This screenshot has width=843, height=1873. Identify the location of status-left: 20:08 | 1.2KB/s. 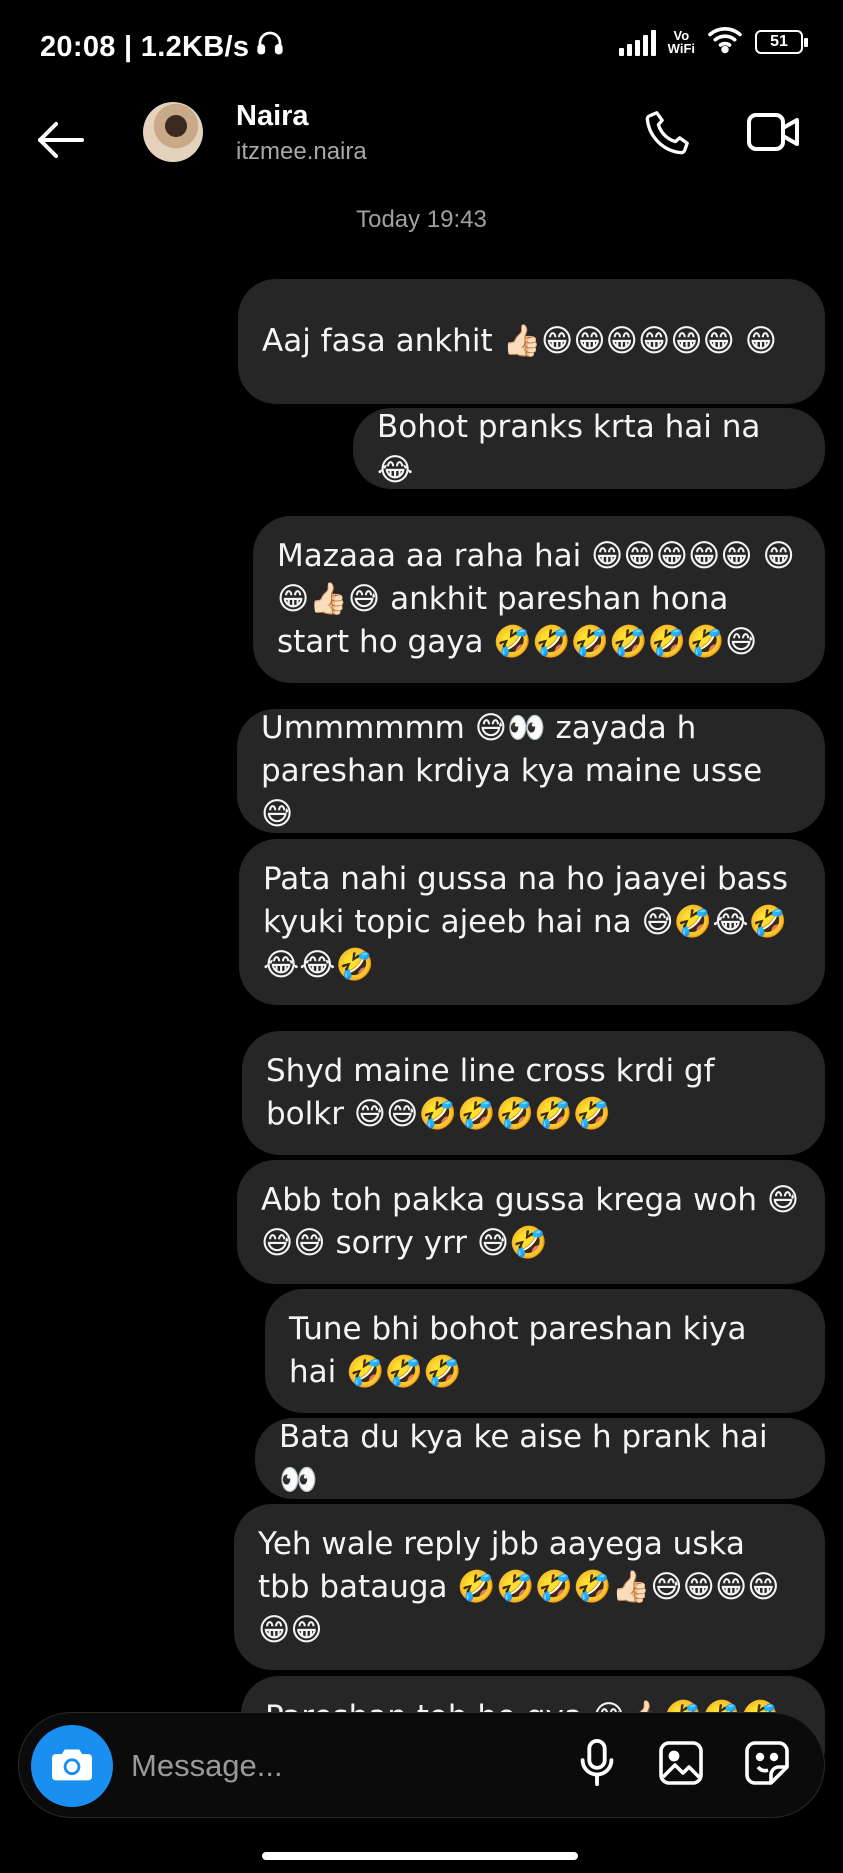
(162, 47).